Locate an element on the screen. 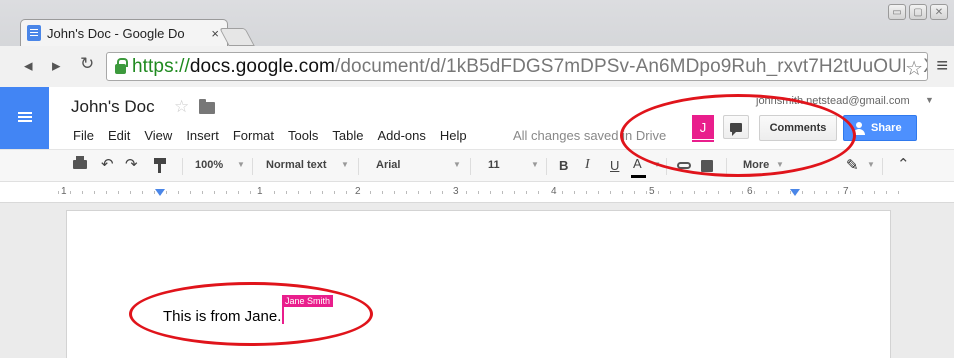 The width and height of the screenshot is (954, 358). italic-button: I is located at coordinates (587, 165).